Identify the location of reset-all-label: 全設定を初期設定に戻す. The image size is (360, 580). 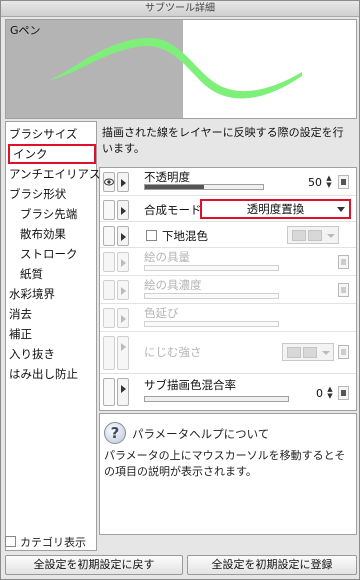
(94, 564).